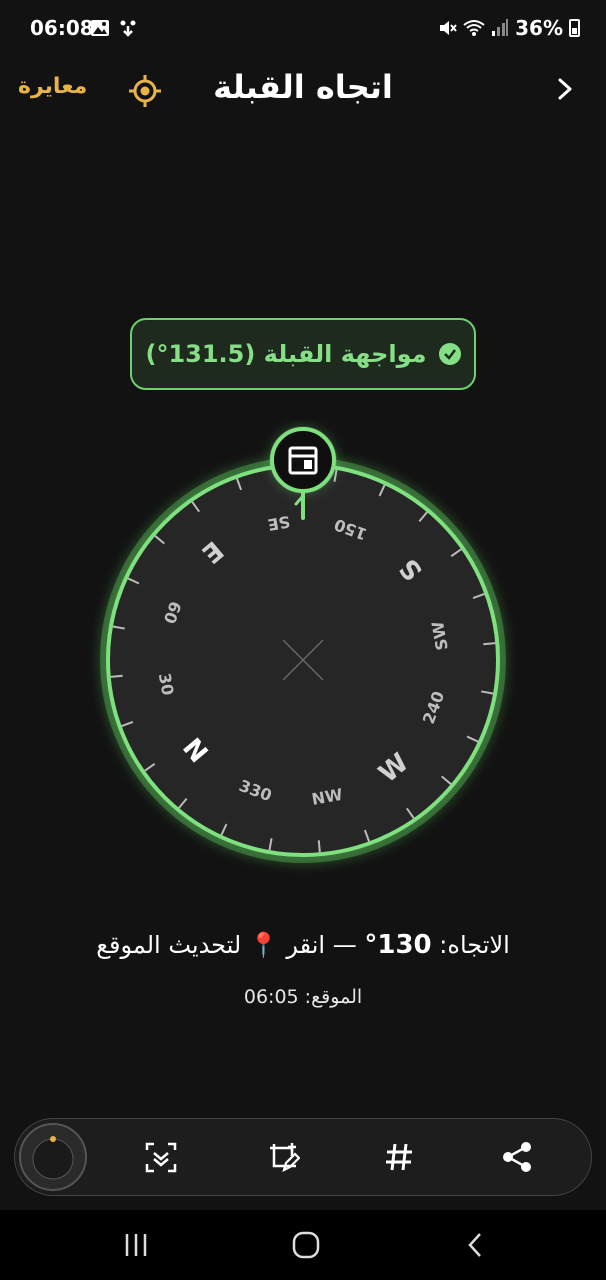 This screenshot has height=1280, width=606. I want to click on kaaba-marker, so click(303, 460).